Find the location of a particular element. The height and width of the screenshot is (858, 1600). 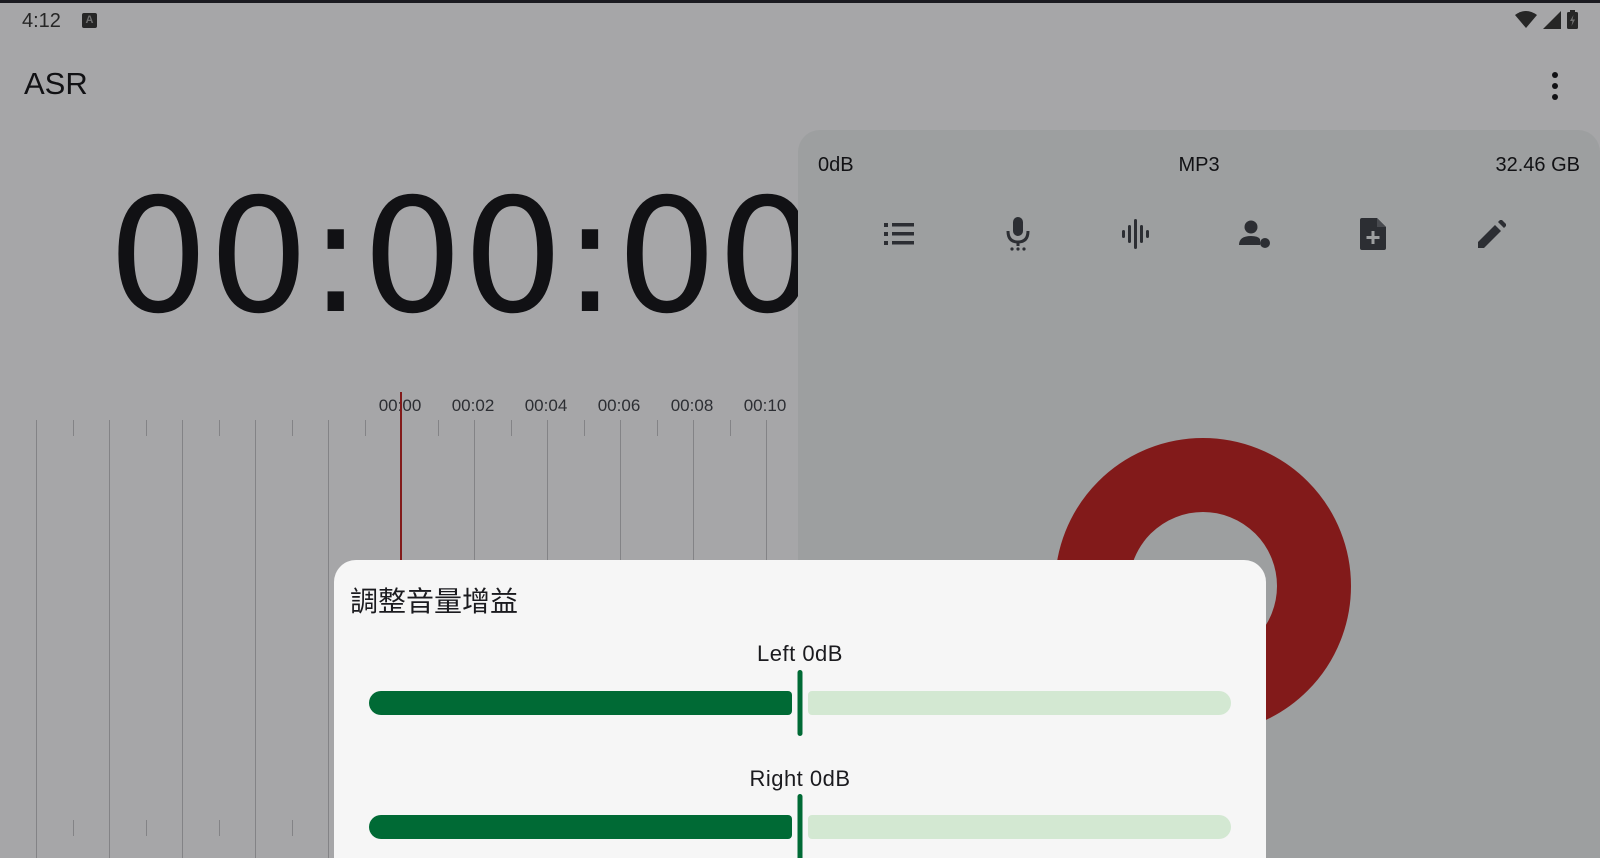

right-gain-slider is located at coordinates (800, 826).